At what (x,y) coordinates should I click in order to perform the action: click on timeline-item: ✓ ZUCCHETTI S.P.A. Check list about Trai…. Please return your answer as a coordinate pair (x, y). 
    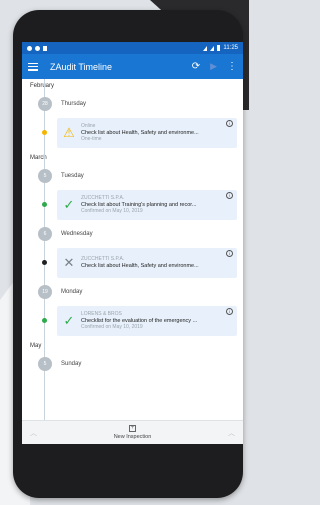
    Looking at the image, I should click on (132, 205).